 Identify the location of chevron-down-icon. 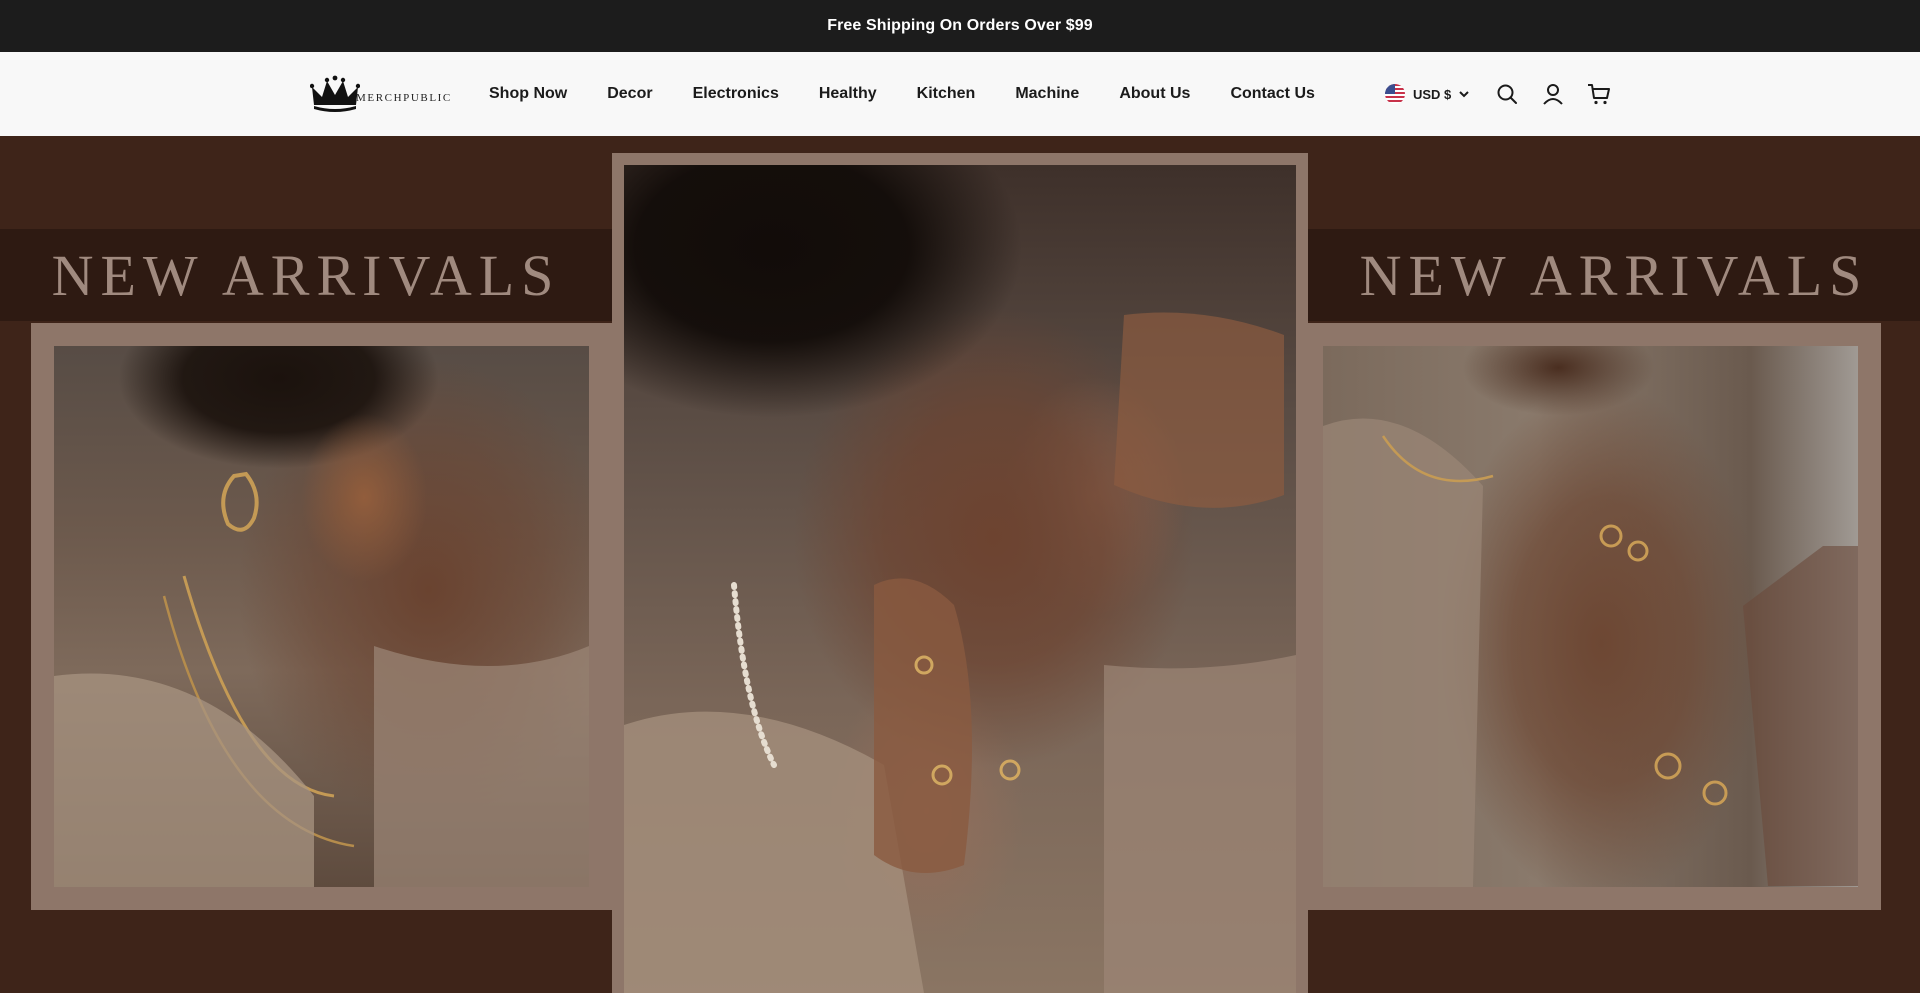
(1464, 94).